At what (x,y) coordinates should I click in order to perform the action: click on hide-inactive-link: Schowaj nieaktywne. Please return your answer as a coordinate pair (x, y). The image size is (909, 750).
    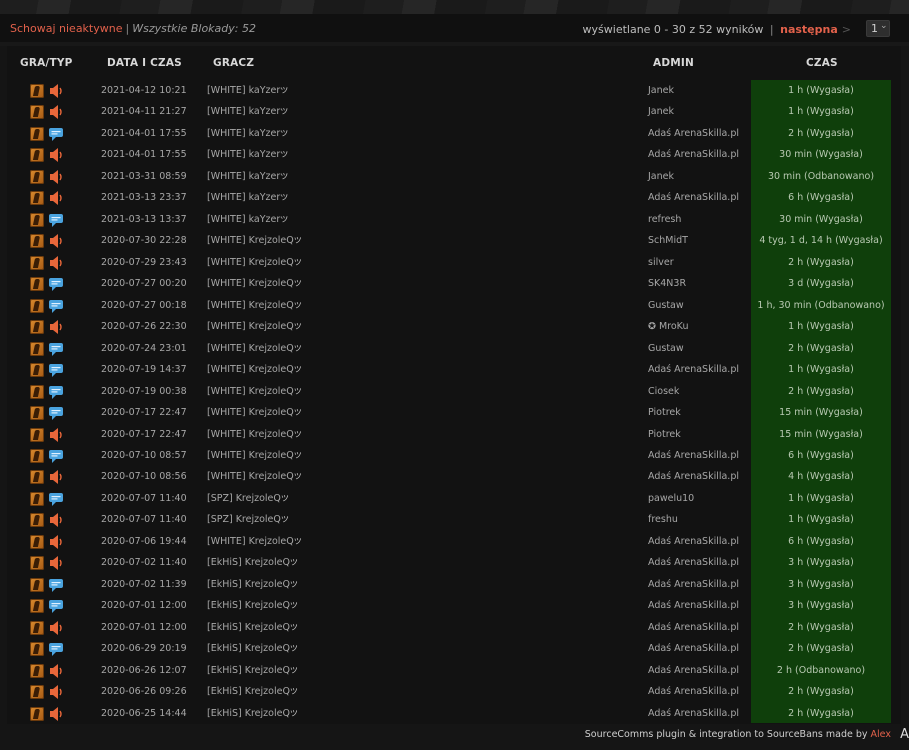
    Looking at the image, I should click on (66, 28).